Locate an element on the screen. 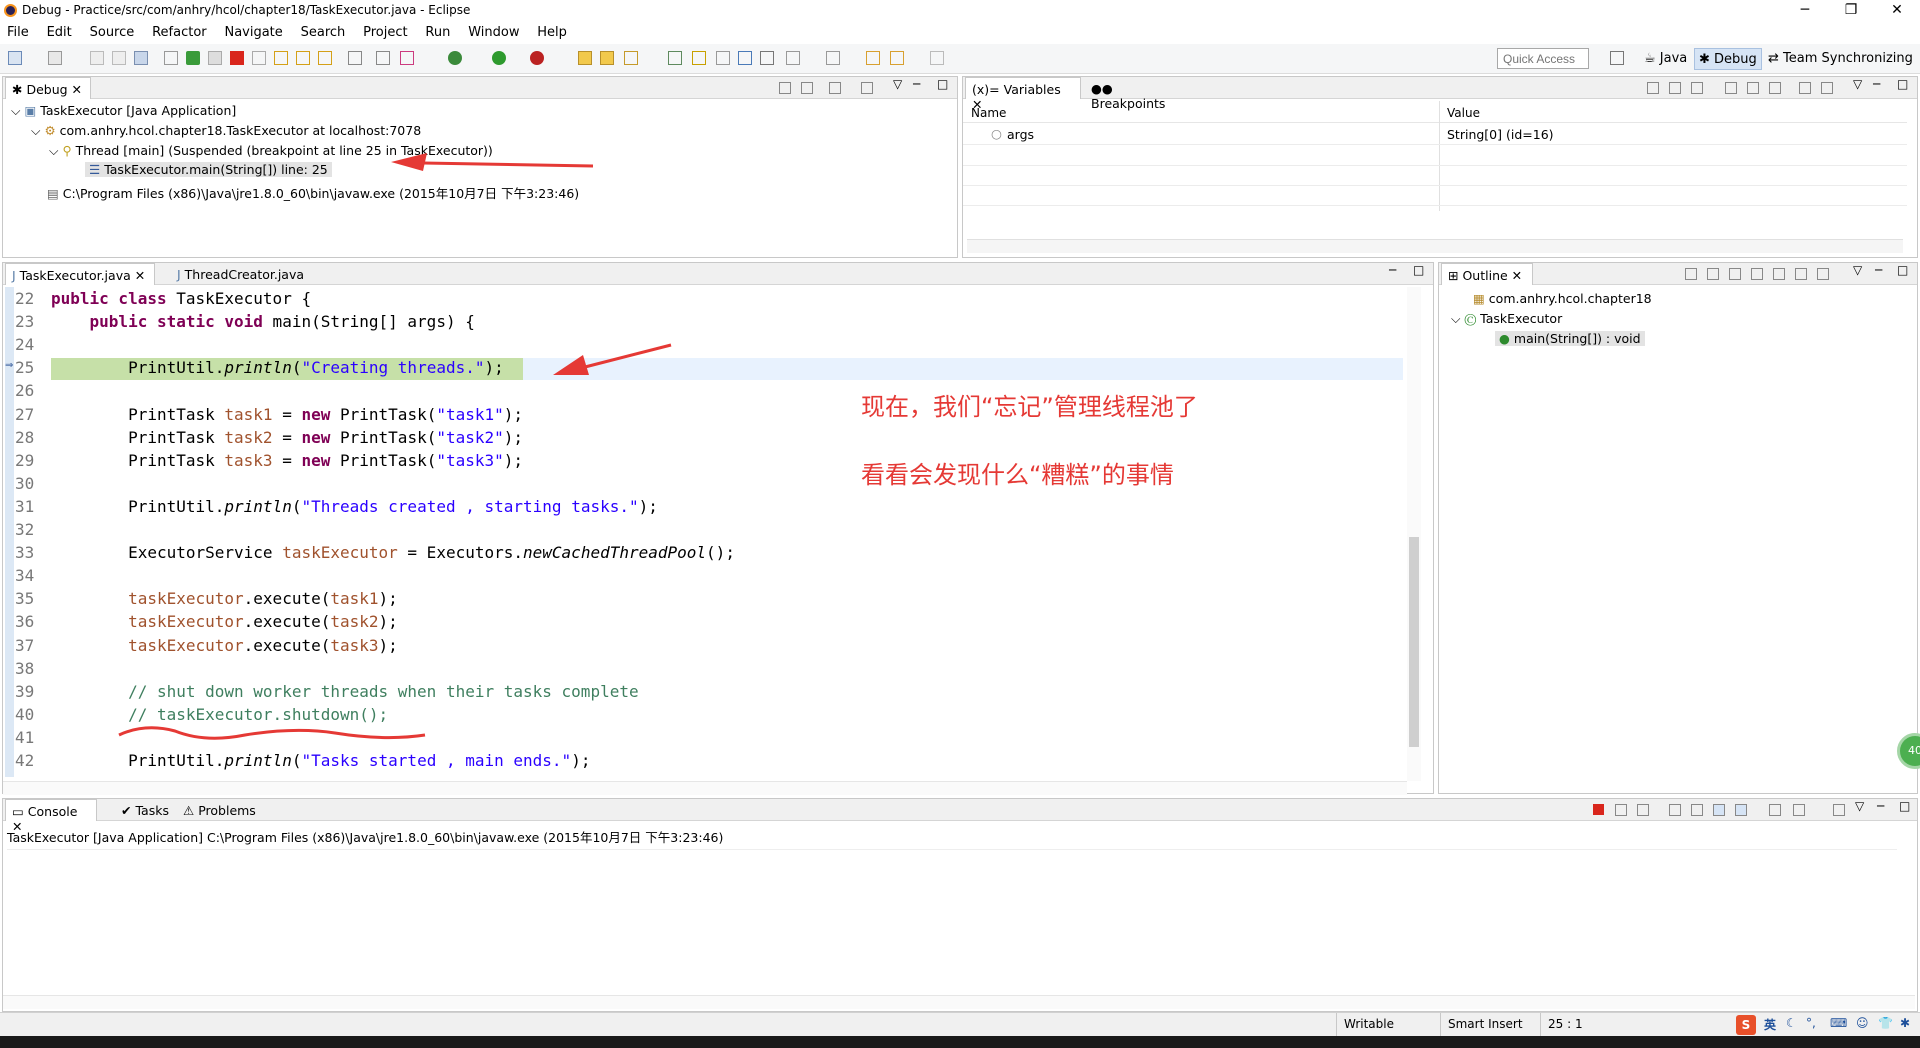 Image resolution: width=1920 pixels, height=1048 pixels. menu-source: Source is located at coordinates (112, 31).